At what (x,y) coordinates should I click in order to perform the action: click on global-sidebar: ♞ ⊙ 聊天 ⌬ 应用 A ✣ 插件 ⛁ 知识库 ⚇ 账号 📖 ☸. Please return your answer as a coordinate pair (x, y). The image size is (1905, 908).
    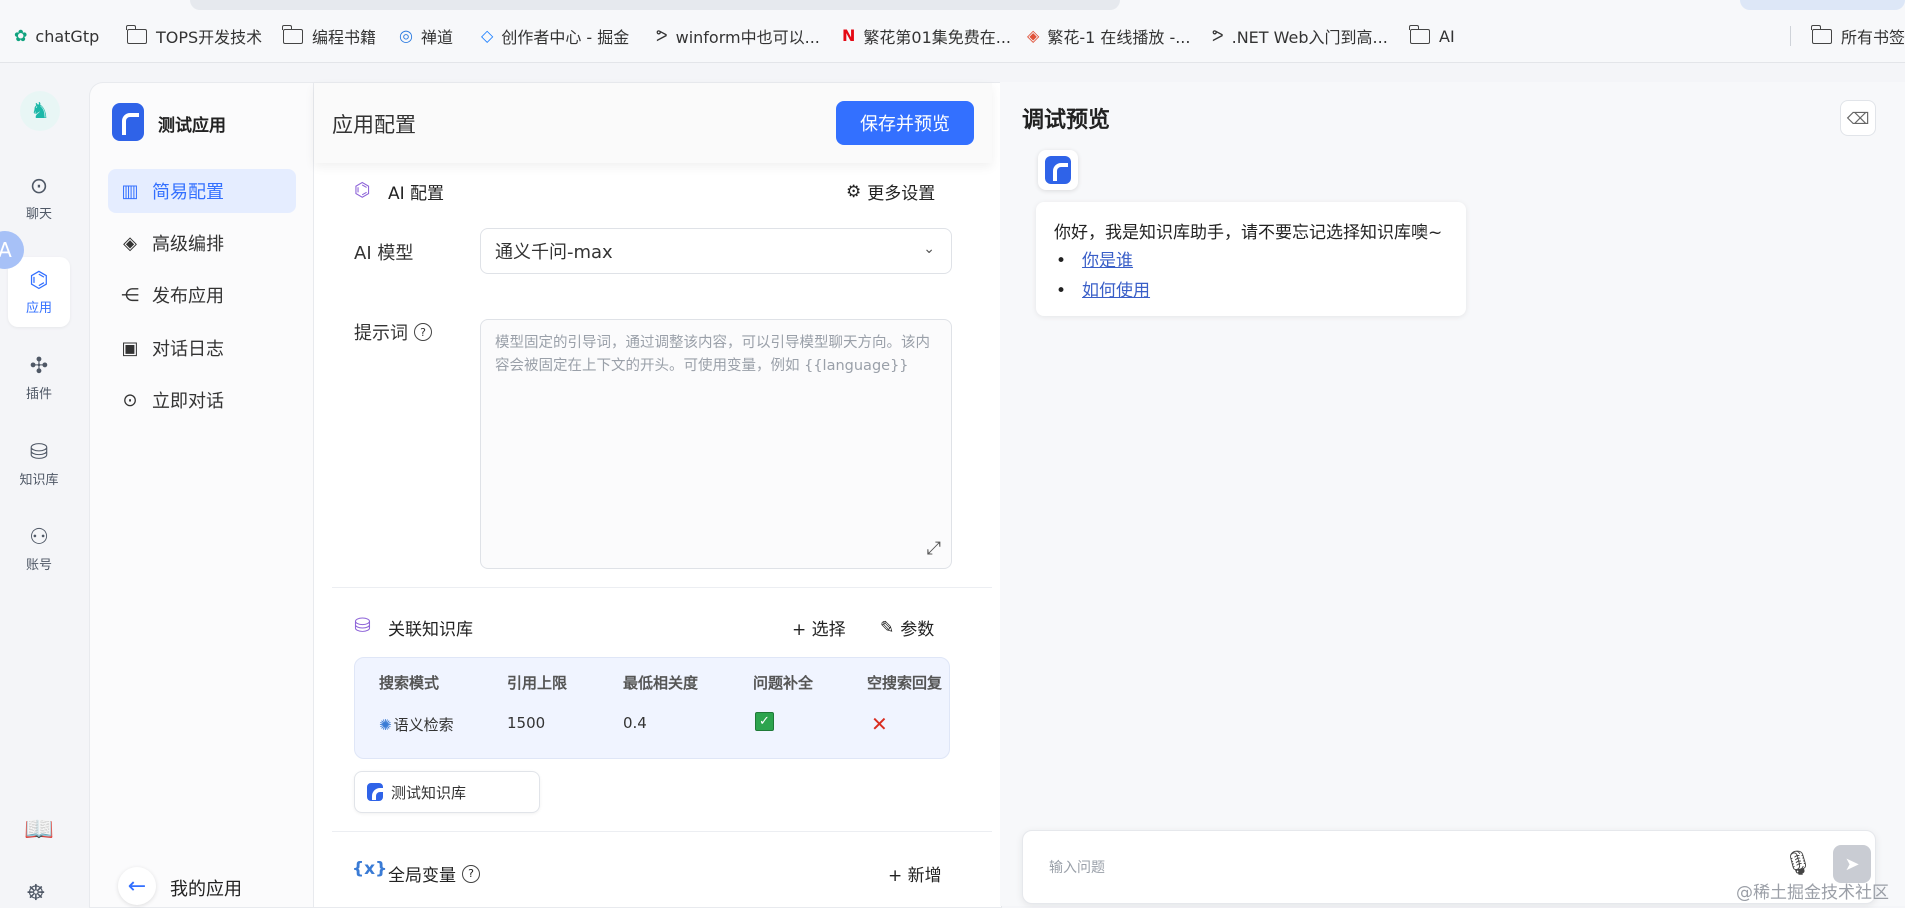
    Looking at the image, I should click on (40, 484).